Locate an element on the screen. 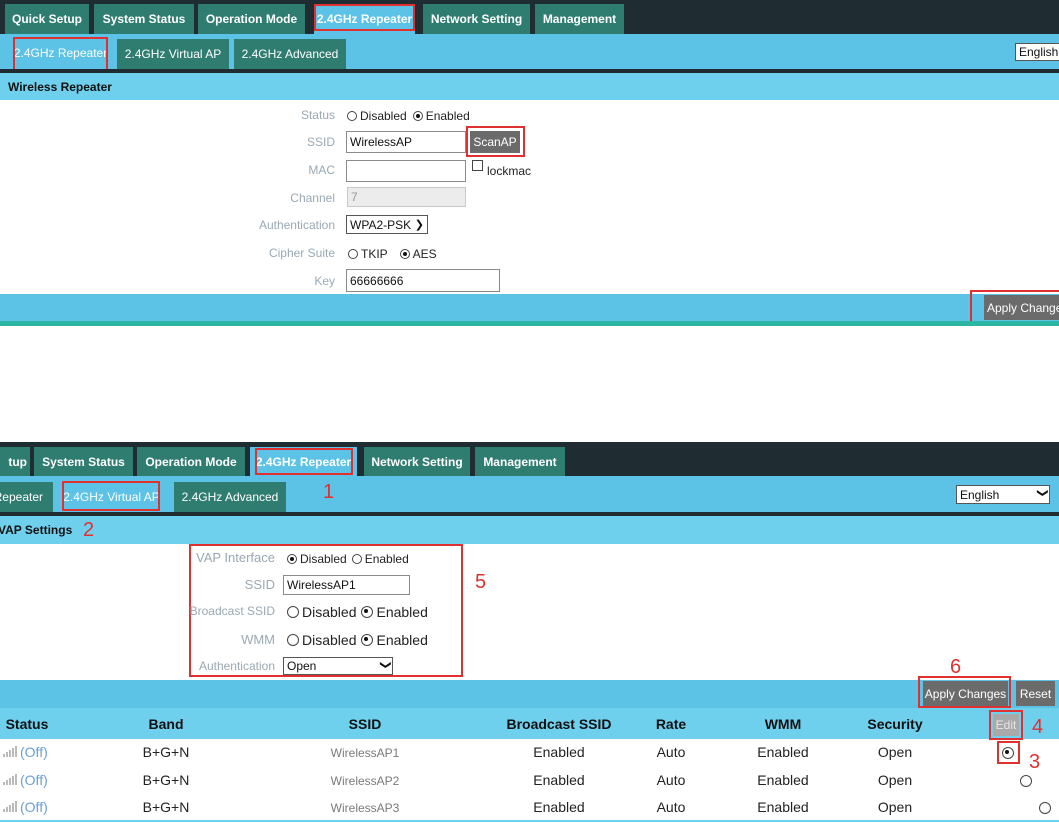  vap-interface-label: VAP Interface is located at coordinates (235, 557).